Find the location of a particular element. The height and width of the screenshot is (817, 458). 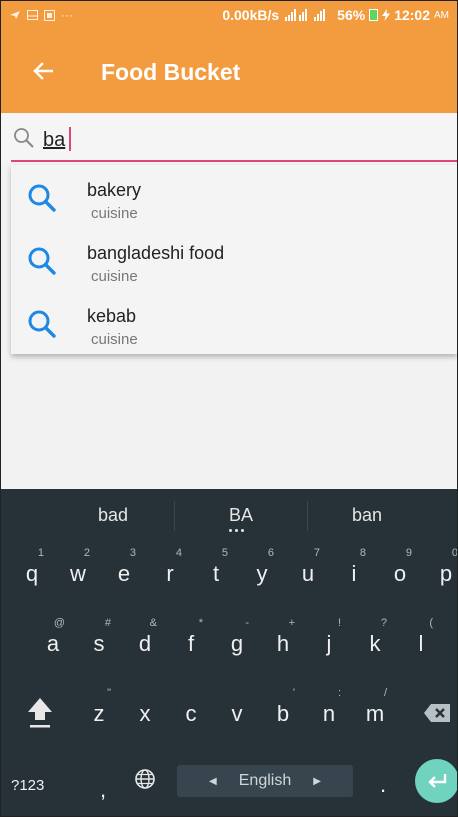

key-e: 3e is located at coordinates (124, 573).